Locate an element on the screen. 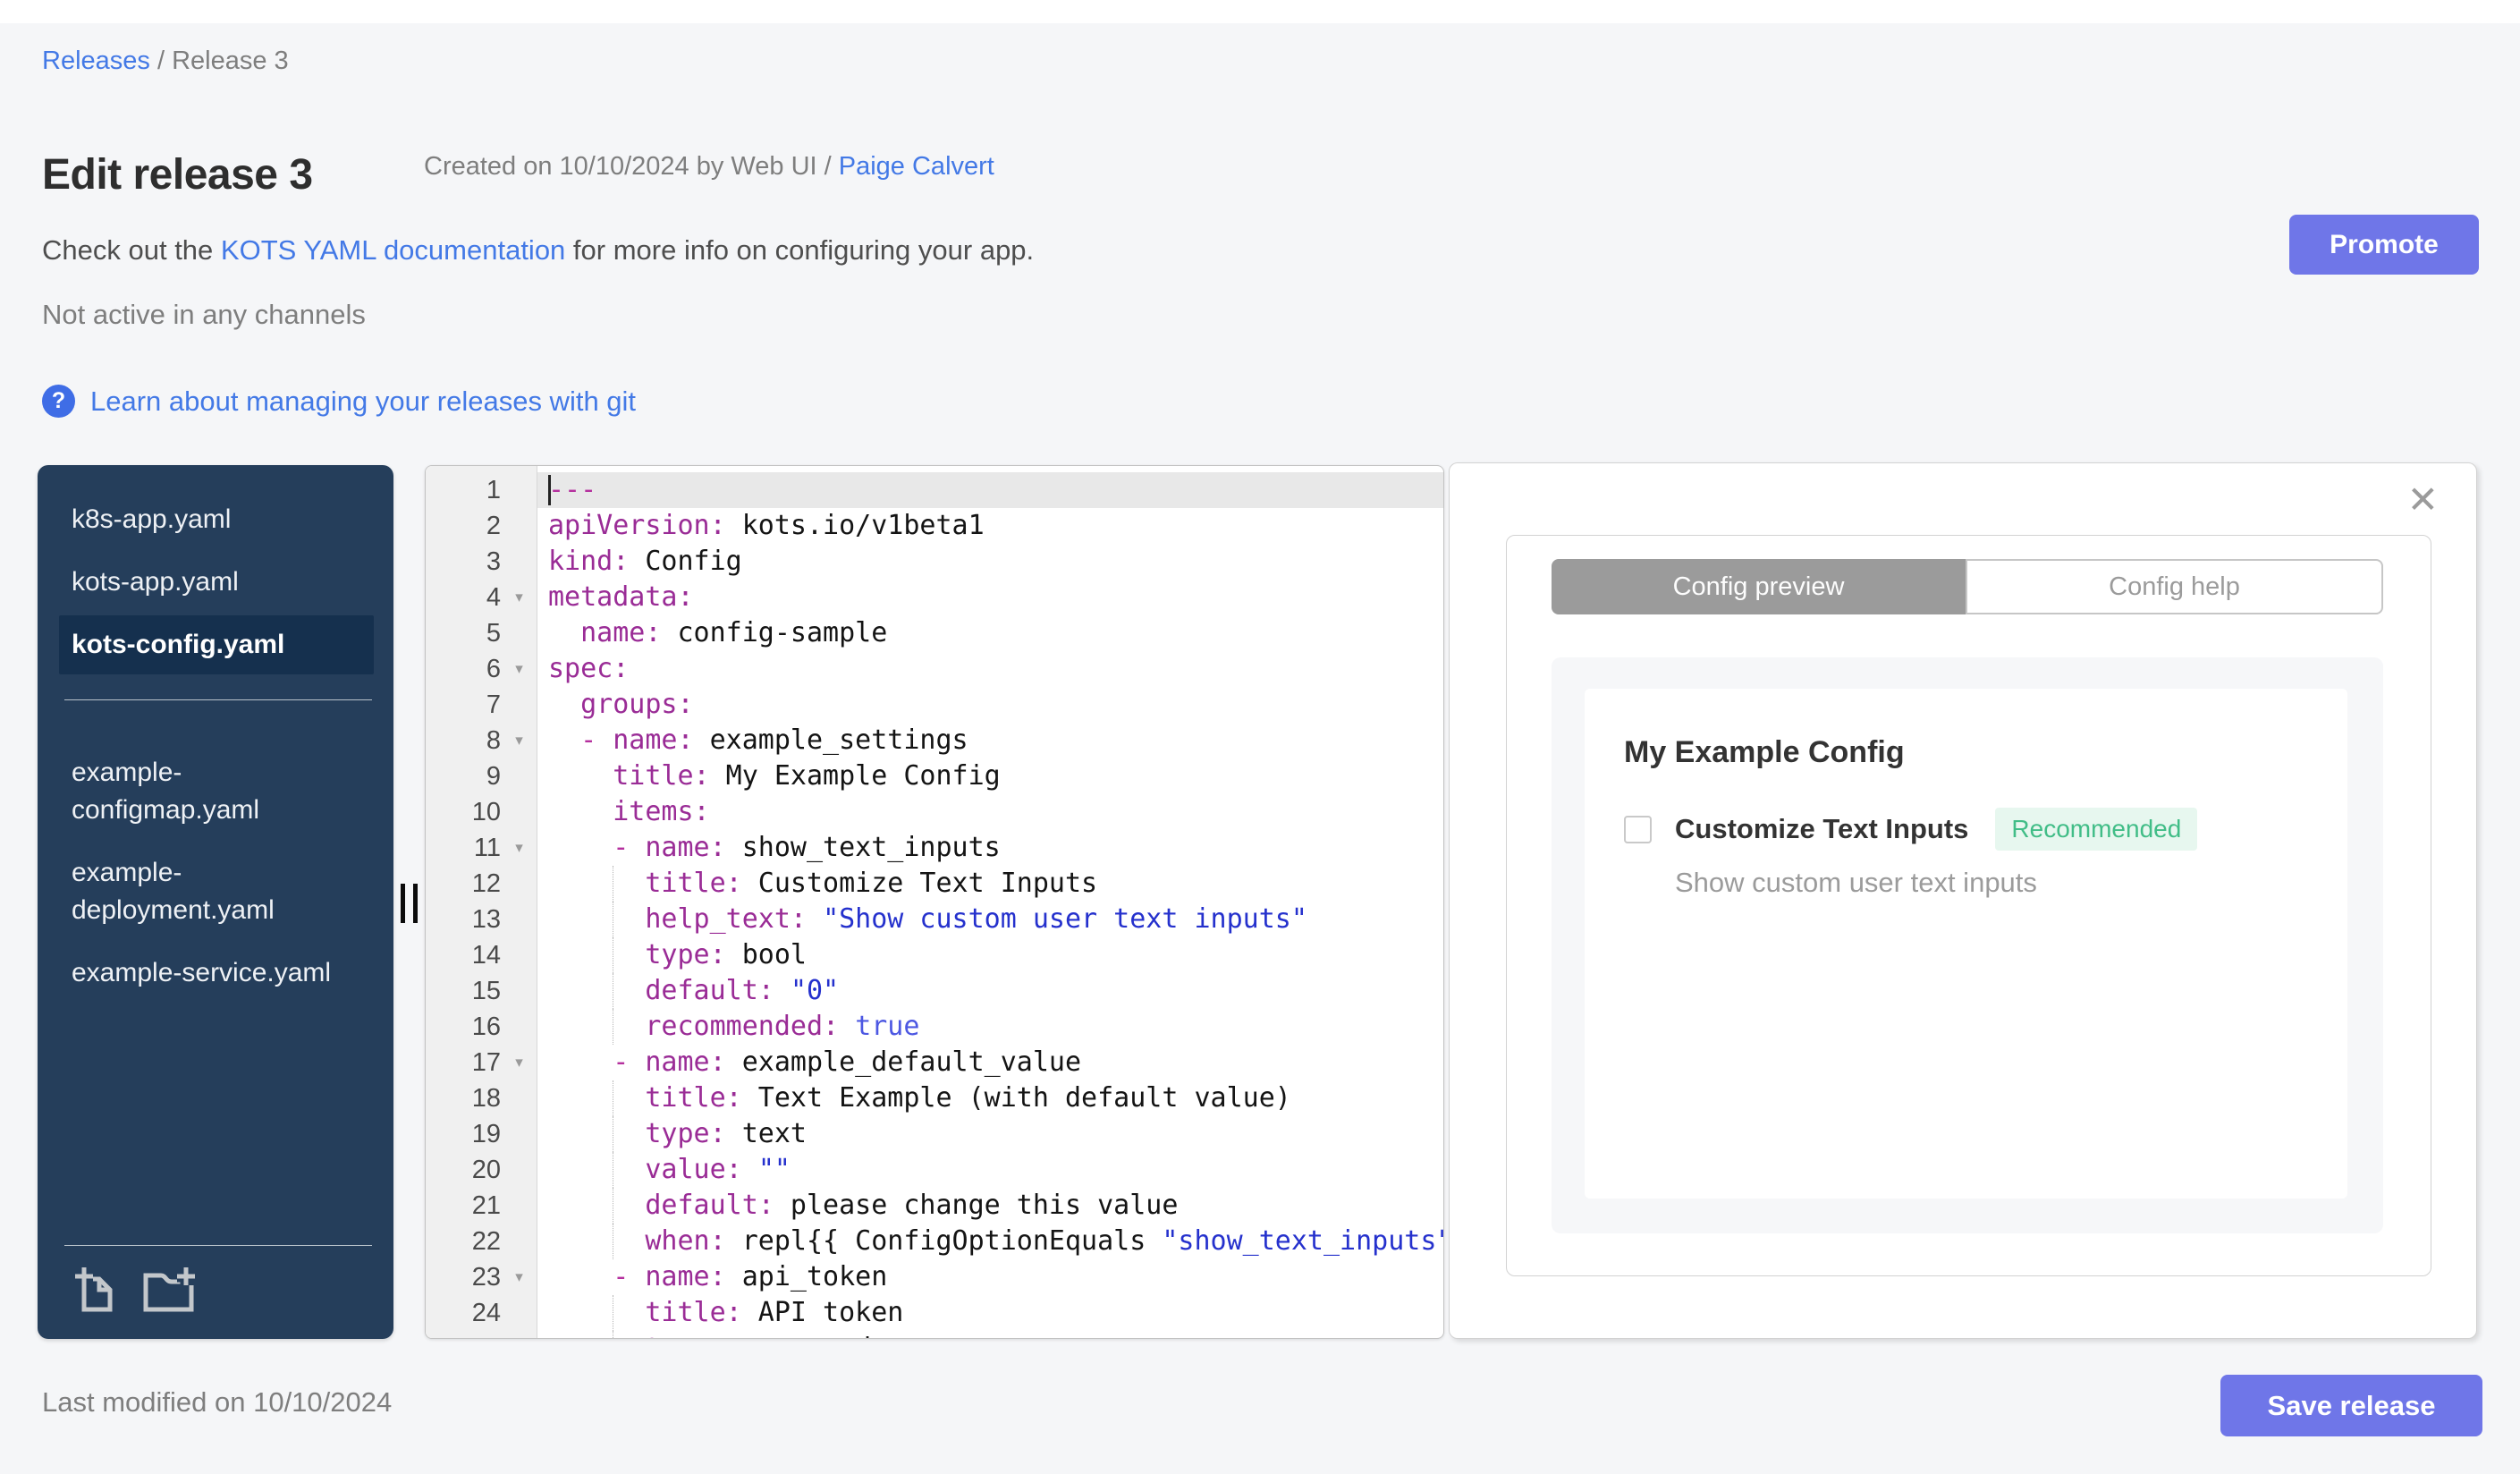 This screenshot has height=1474, width=2520. config-item-help-text: Show custom user text inputs is located at coordinates (1856, 882).